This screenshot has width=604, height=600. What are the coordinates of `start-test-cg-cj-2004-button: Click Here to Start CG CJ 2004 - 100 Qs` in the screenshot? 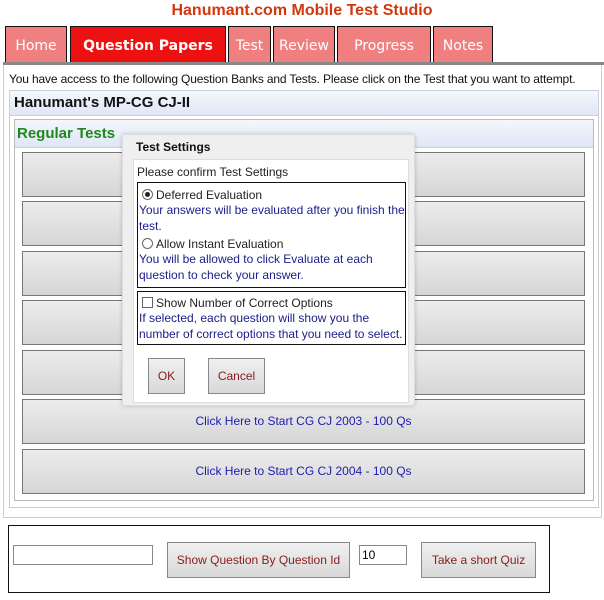 It's located at (303, 471).